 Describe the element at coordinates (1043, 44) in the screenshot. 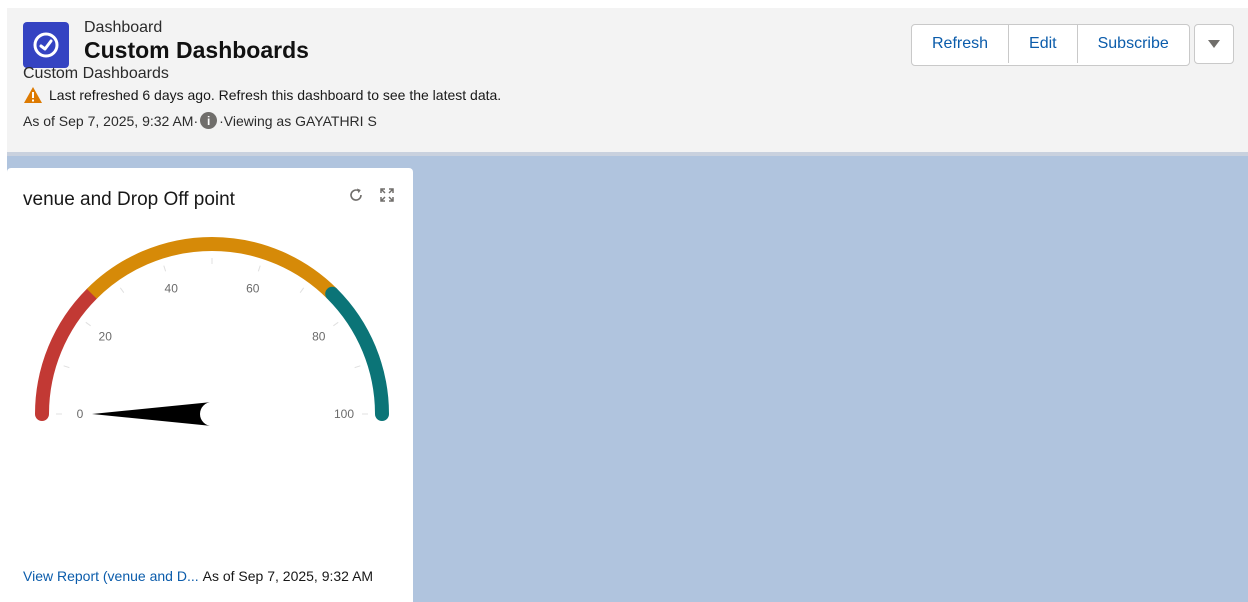

I see `edit-button: Edit` at that location.